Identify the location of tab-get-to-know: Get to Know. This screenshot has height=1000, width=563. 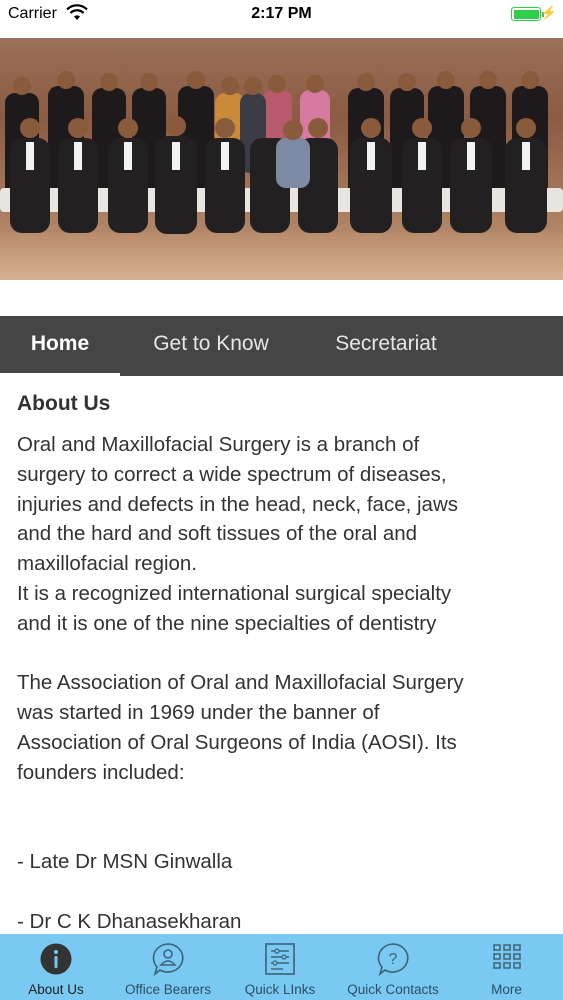
(211, 346).